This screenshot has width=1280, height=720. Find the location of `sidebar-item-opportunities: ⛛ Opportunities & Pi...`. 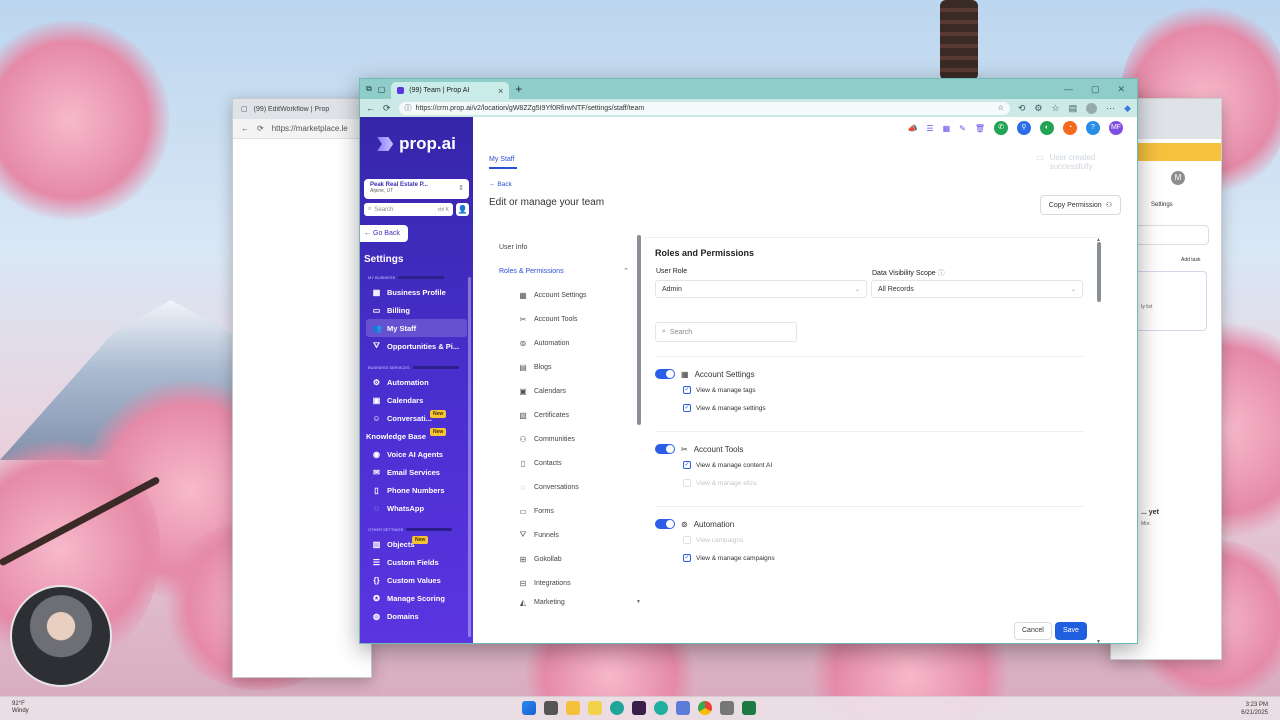

sidebar-item-opportunities: ⛛ Opportunities & Pi... is located at coordinates (416, 346).